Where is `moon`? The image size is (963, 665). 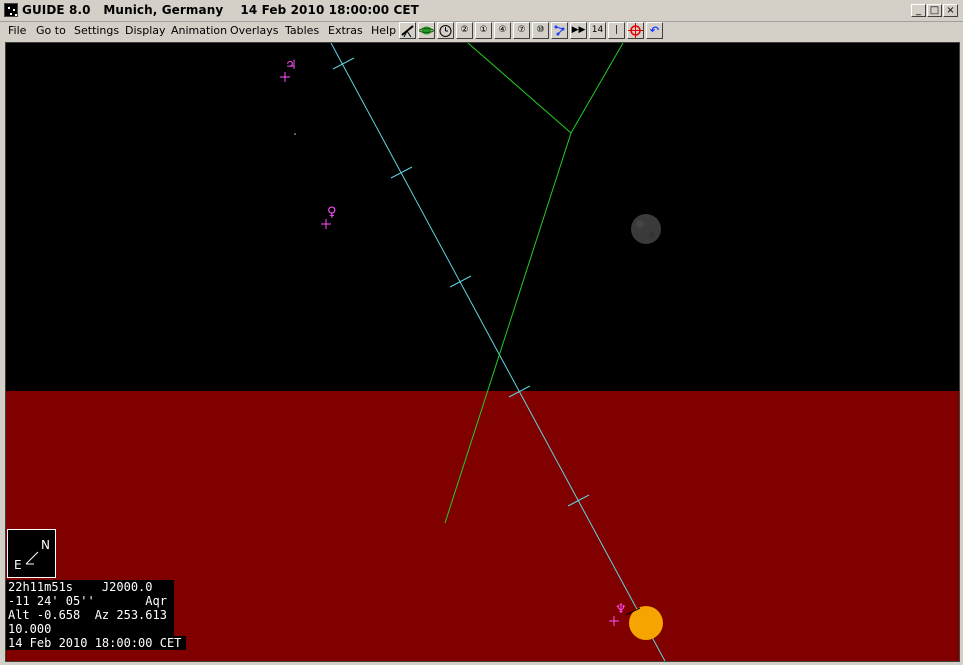
moon is located at coordinates (646, 229).